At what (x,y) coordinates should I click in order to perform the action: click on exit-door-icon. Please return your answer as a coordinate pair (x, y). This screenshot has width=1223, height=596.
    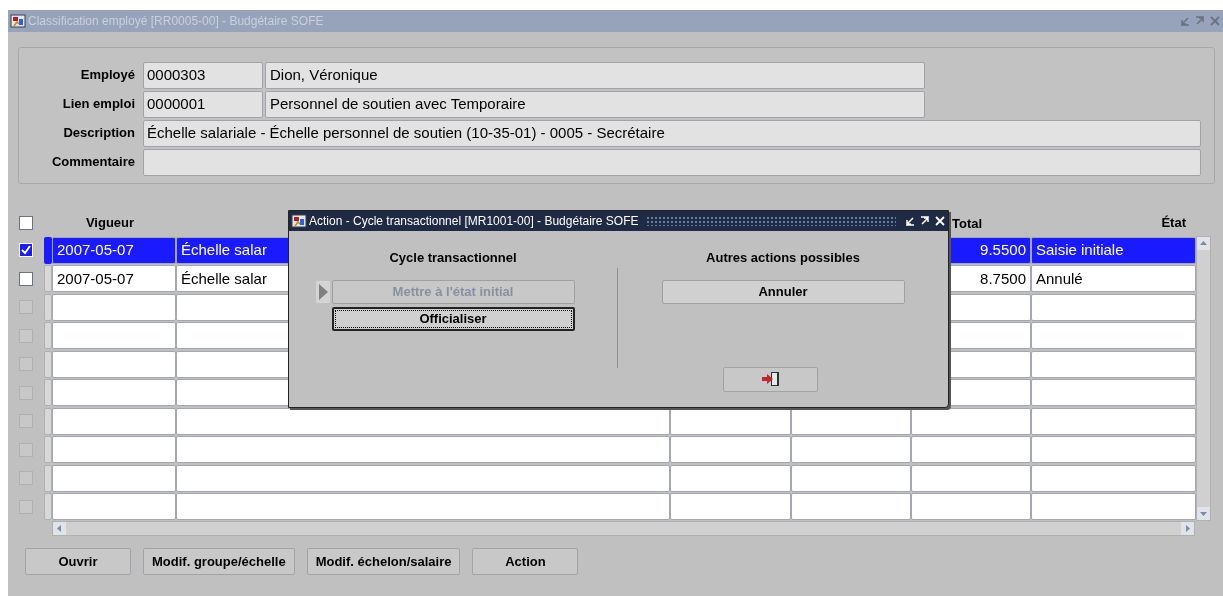
    Looking at the image, I should click on (770, 379).